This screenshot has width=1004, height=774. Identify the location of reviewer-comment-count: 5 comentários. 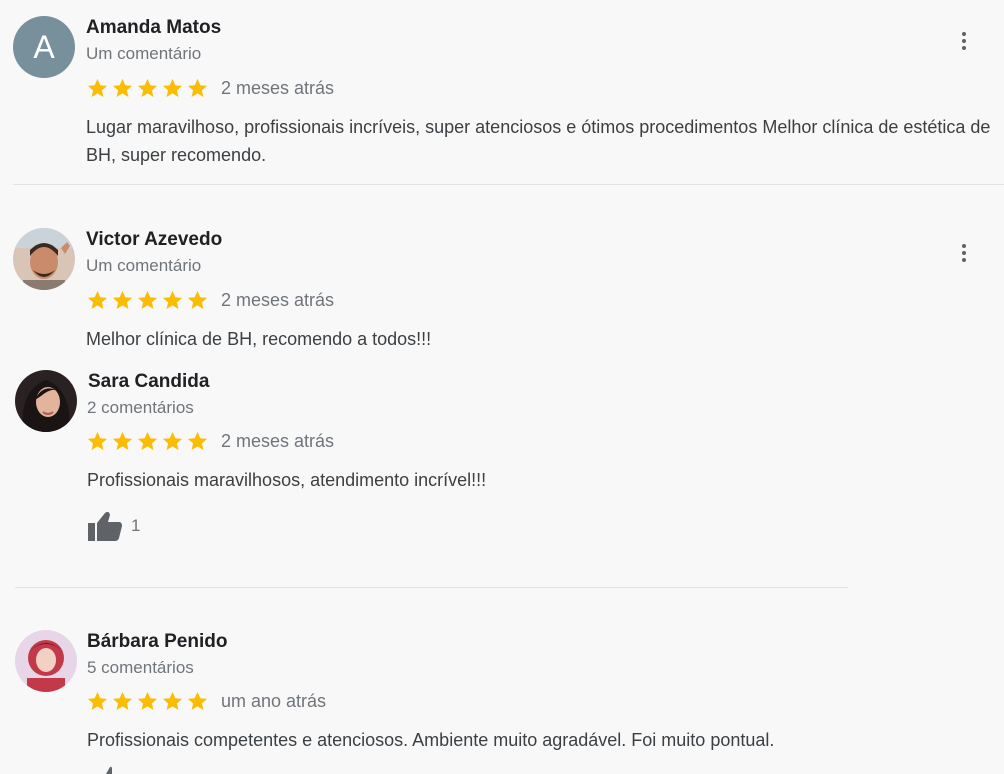
(140, 667).